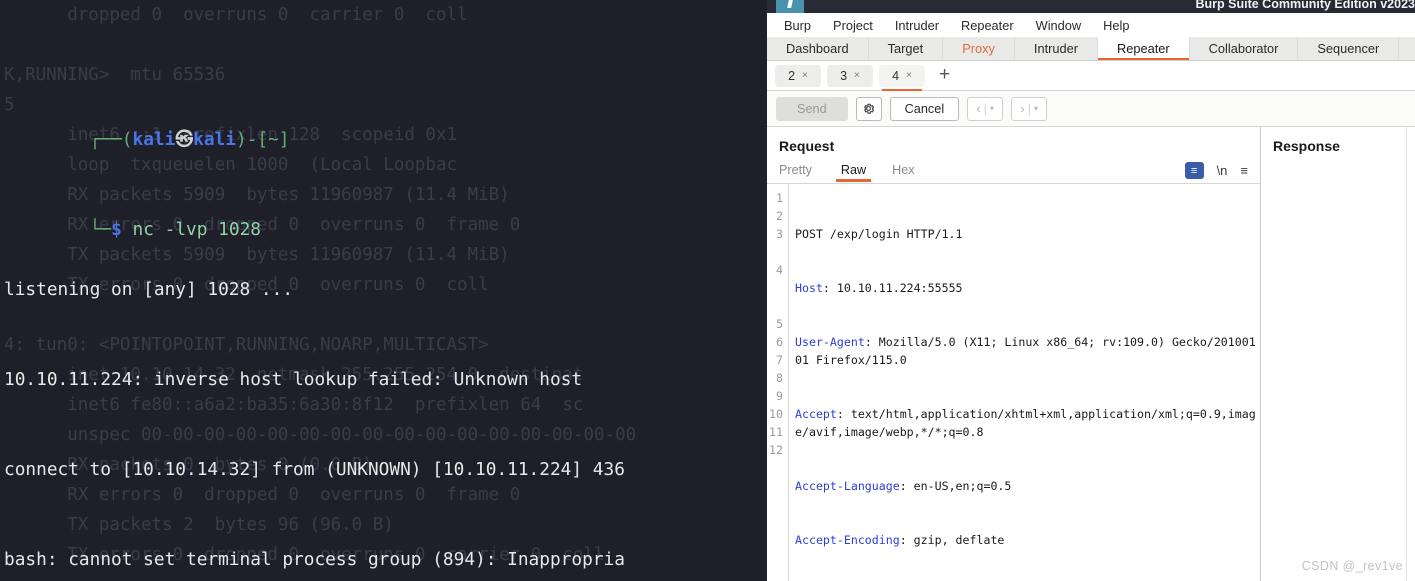  Describe the element at coordinates (1410, 354) in the screenshot. I see `response-scrollbar` at that location.